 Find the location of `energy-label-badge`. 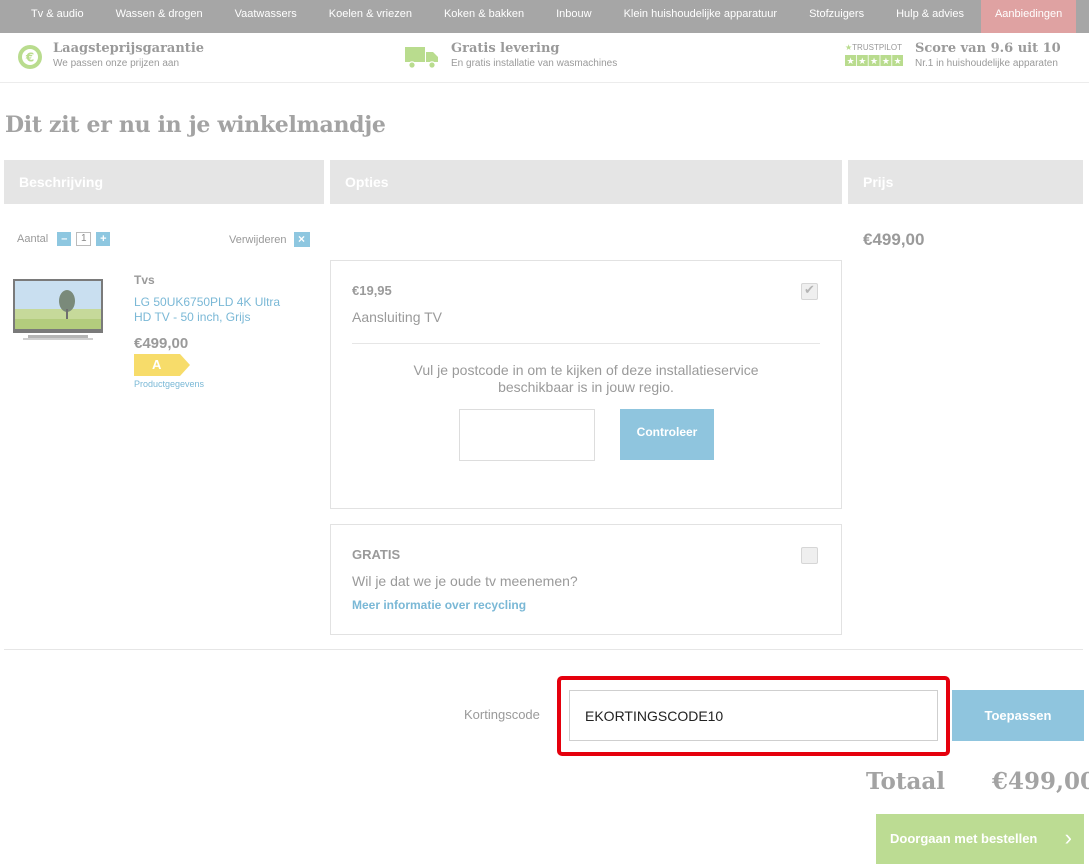

energy-label-badge is located at coordinates (162, 365).